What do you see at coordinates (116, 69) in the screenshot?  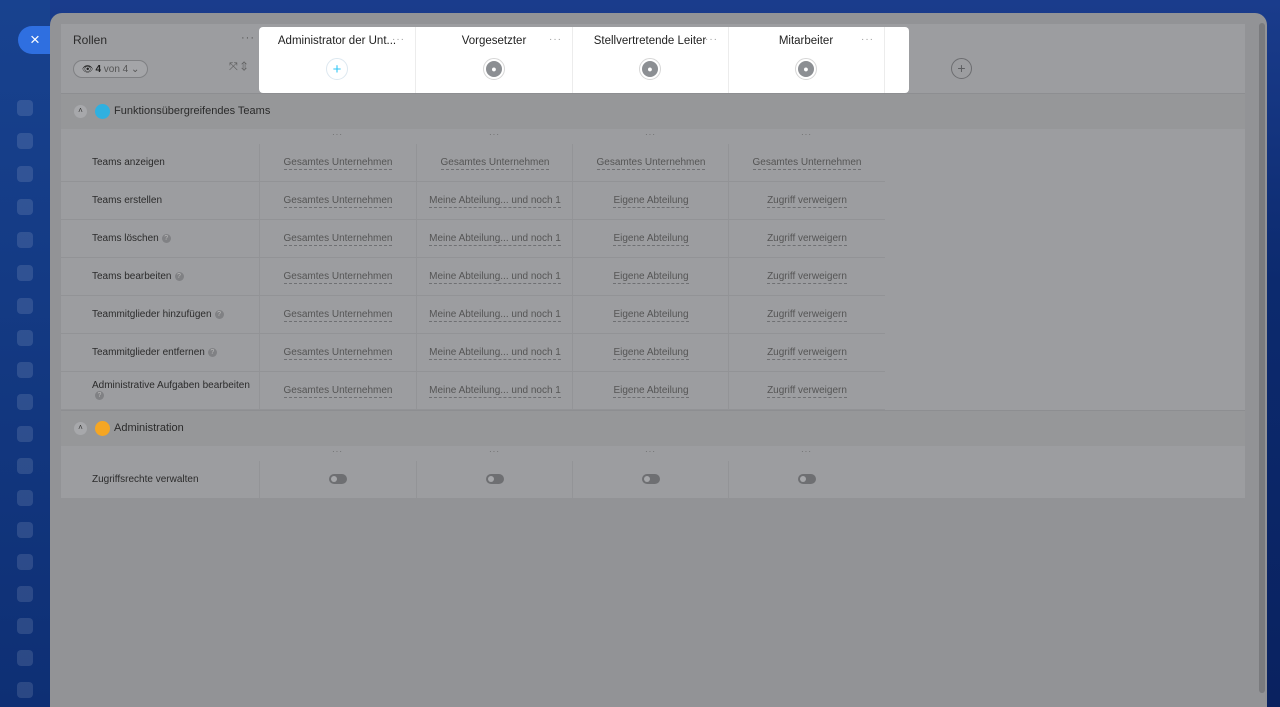 I see `filter-total: von 4` at bounding box center [116, 69].